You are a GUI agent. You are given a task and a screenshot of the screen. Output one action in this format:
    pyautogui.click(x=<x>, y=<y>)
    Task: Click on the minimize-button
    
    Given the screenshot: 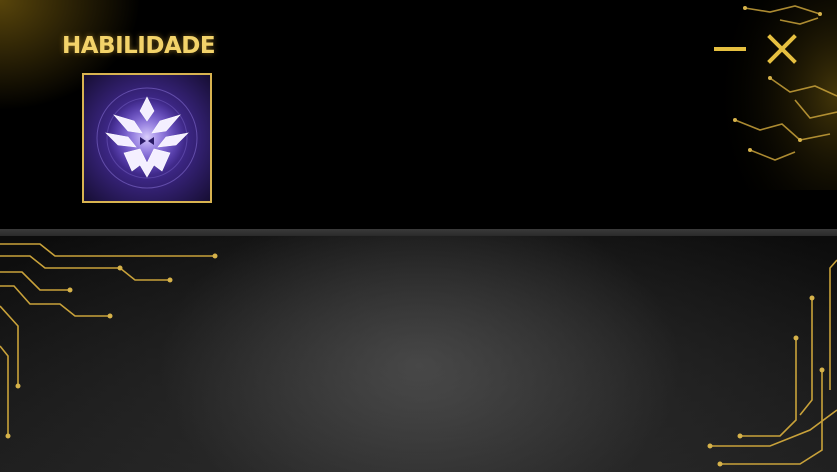 What is the action you would take?
    pyautogui.click(x=730, y=49)
    